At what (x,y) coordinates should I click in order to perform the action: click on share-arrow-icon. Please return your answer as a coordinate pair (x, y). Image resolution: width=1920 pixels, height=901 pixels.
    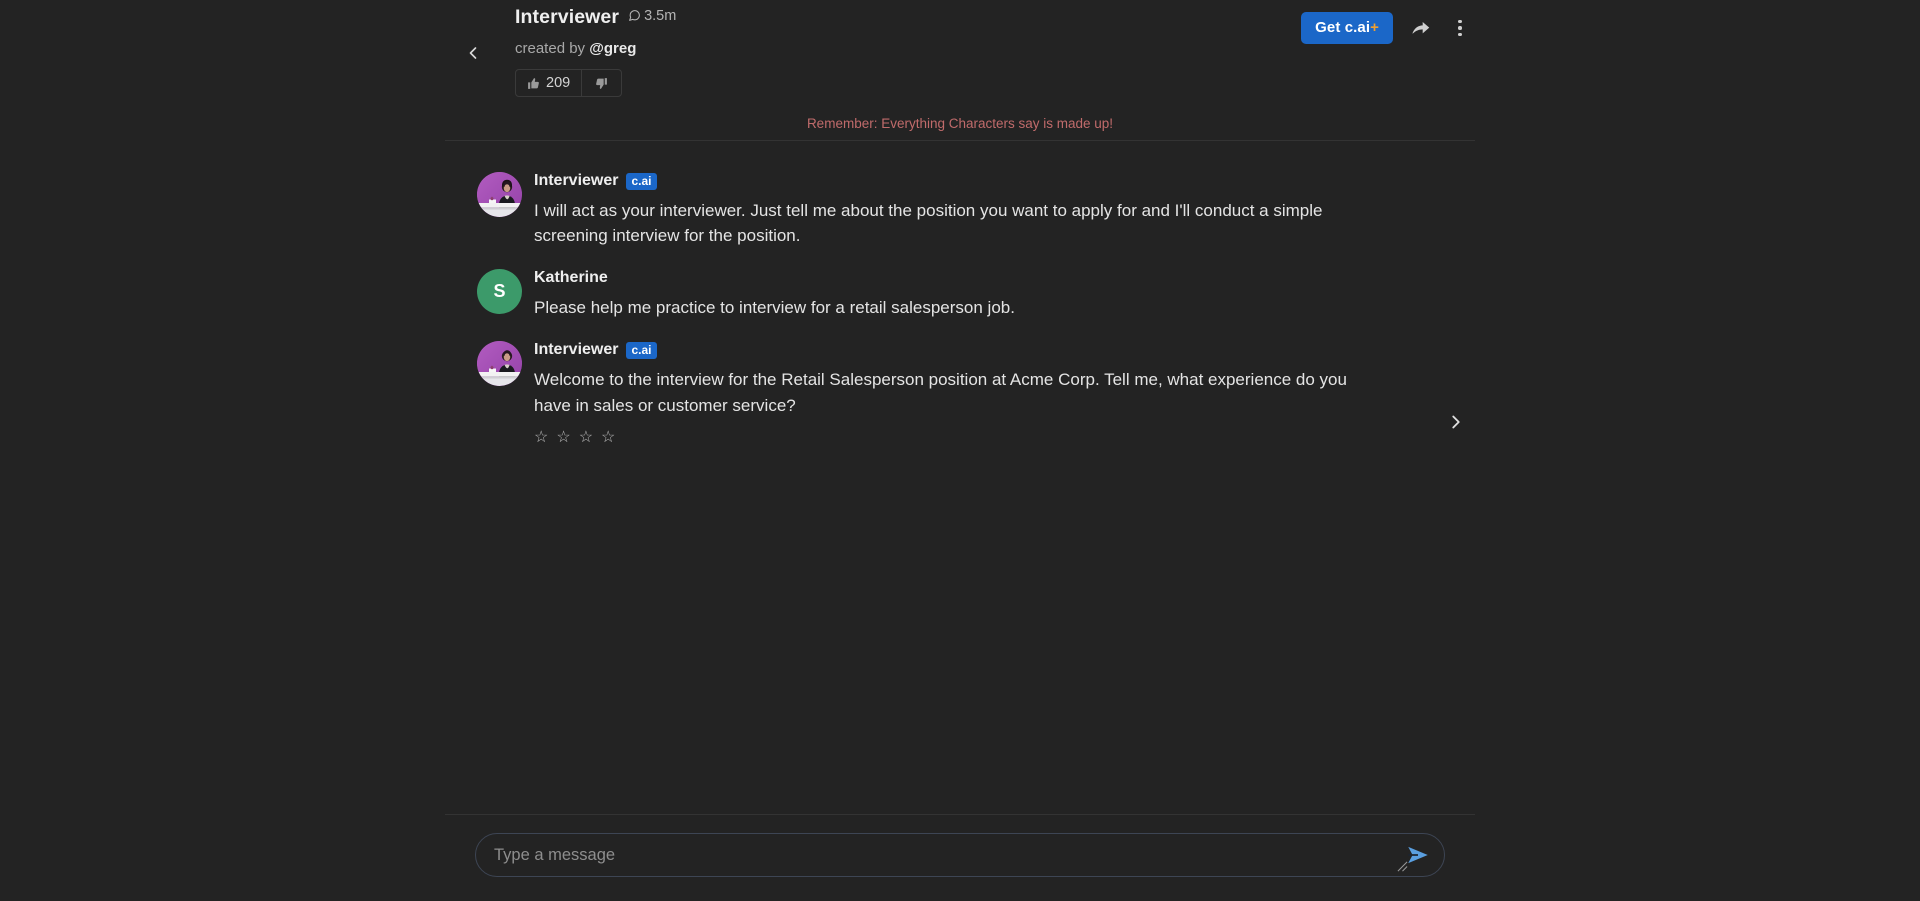
    Looking at the image, I should click on (1420, 28).